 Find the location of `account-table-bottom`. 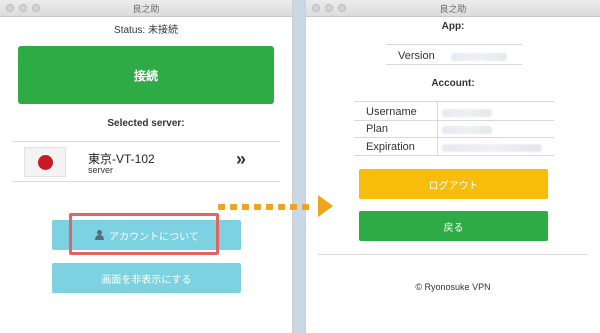

account-table-bottom is located at coordinates (454, 155).